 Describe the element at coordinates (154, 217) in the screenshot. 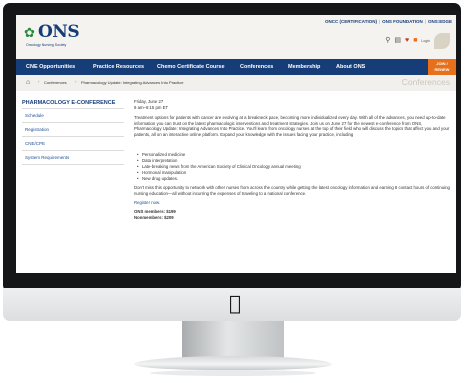

I see `nonmembers-price: Nonmembers: $209` at that location.